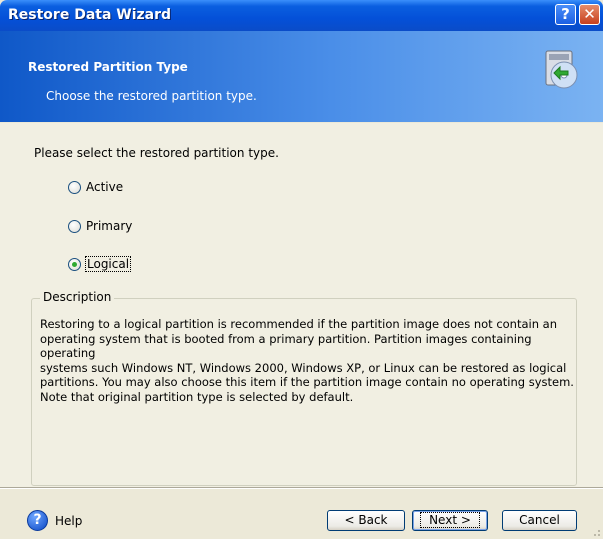  I want to click on next-button-label: Next >, so click(450, 520).